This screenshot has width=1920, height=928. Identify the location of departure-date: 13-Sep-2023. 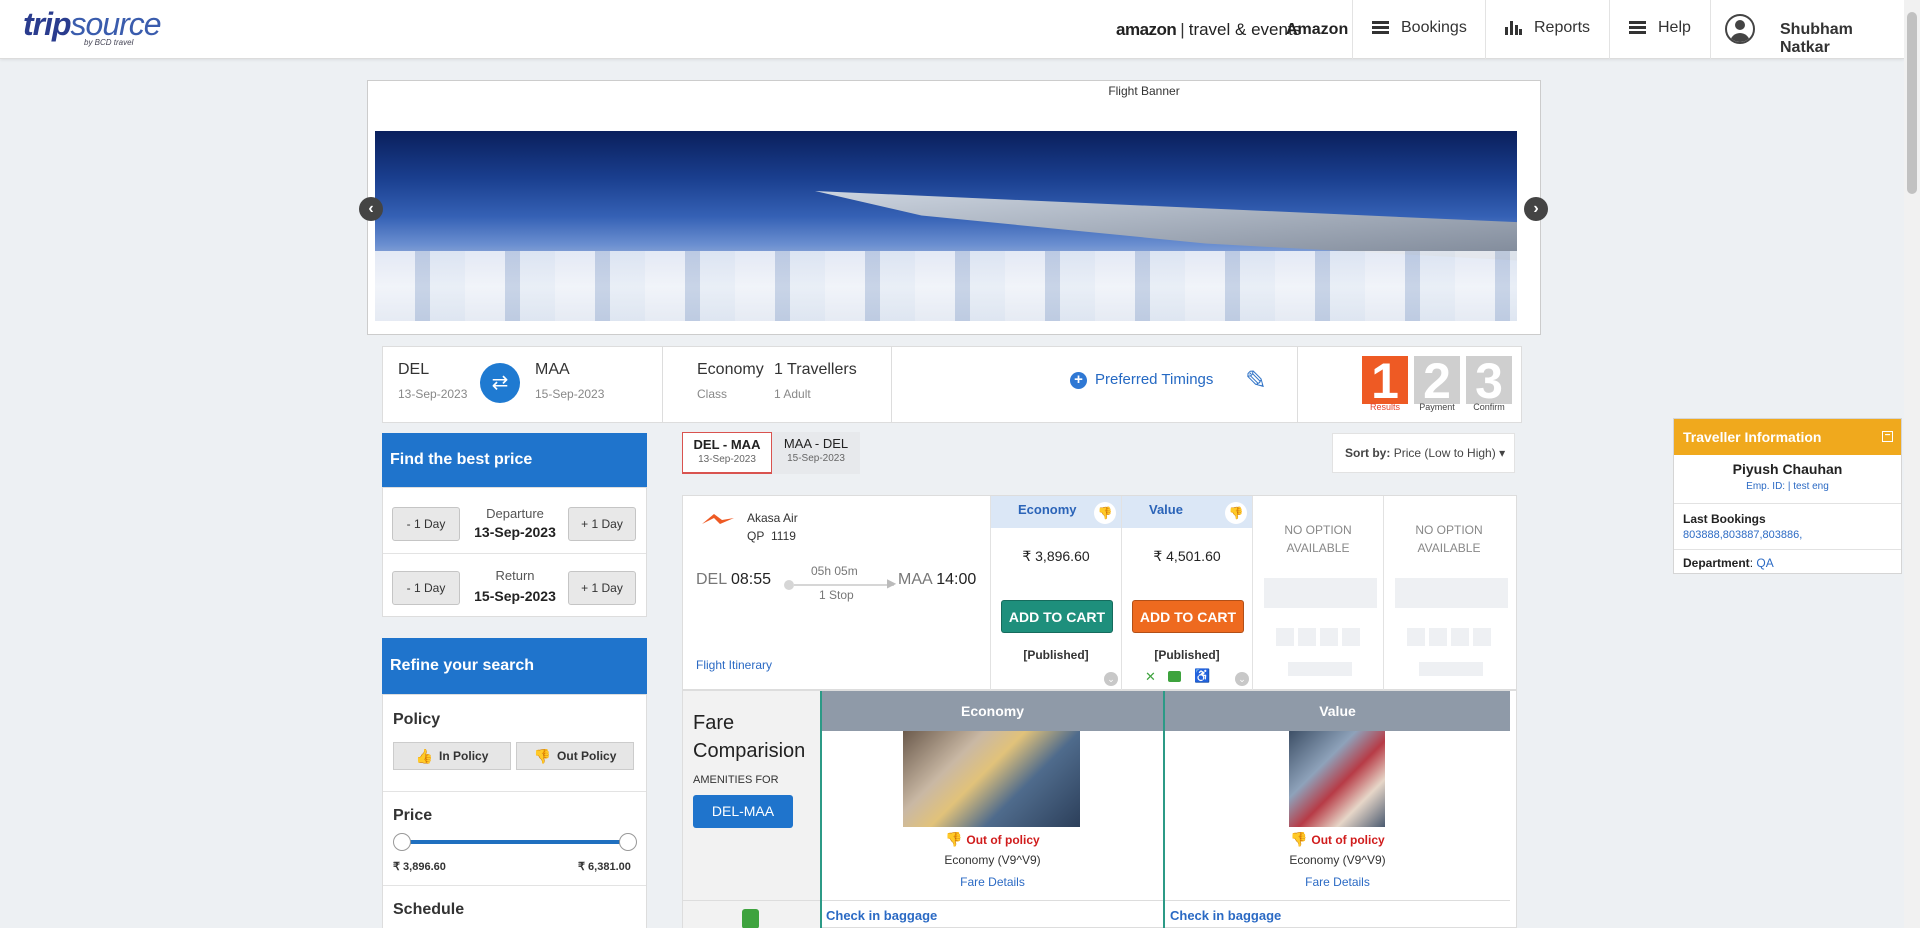
(515, 532).